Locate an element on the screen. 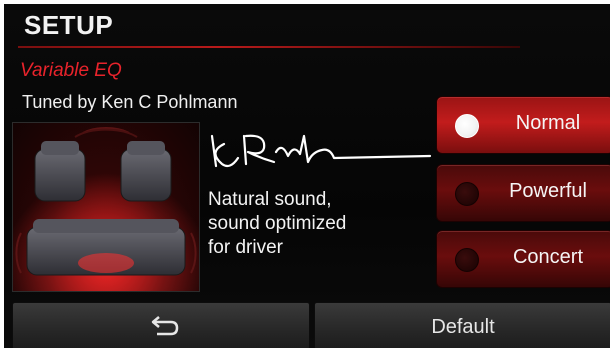 This screenshot has width=614, height=352. title-divider is located at coordinates (269, 47).